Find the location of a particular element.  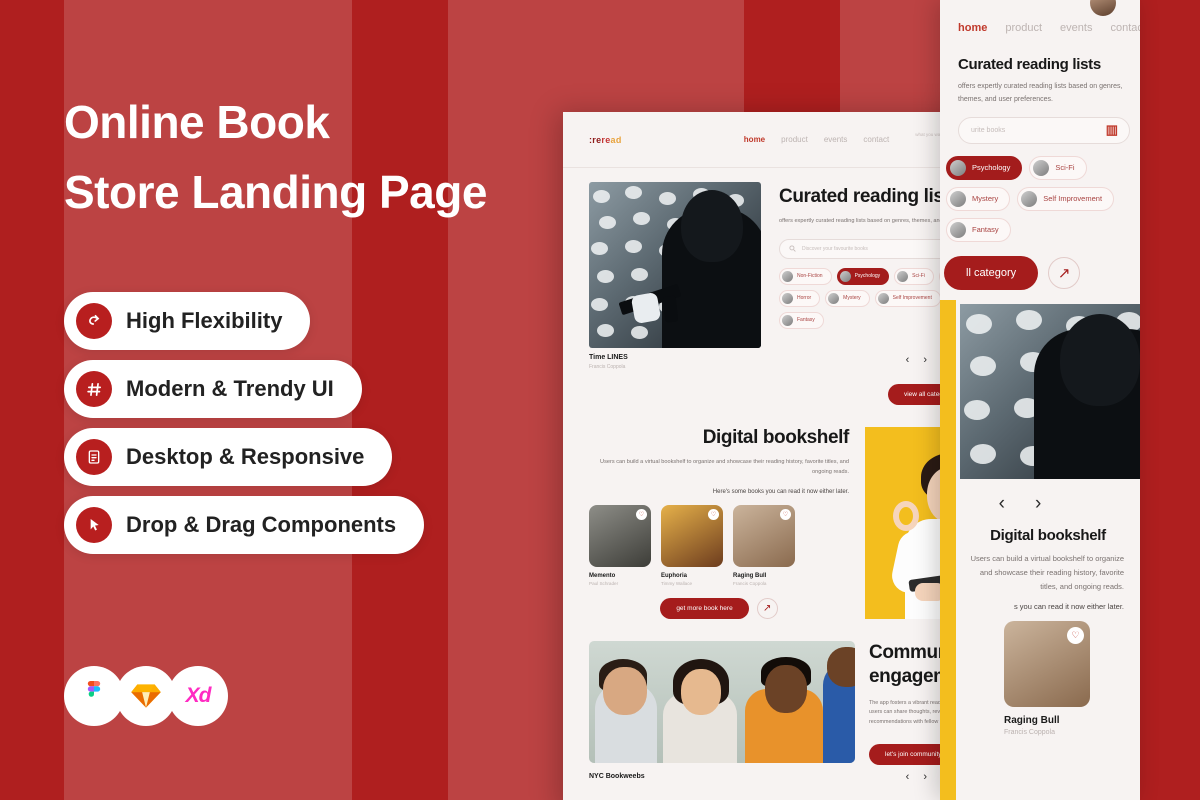

filter-icon: ▥ is located at coordinates (1112, 130).